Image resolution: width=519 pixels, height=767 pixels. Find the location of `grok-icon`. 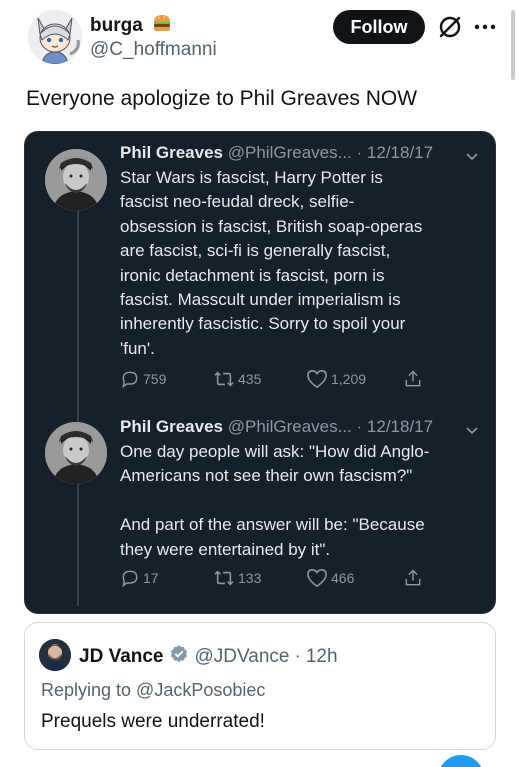

grok-icon is located at coordinates (450, 27).